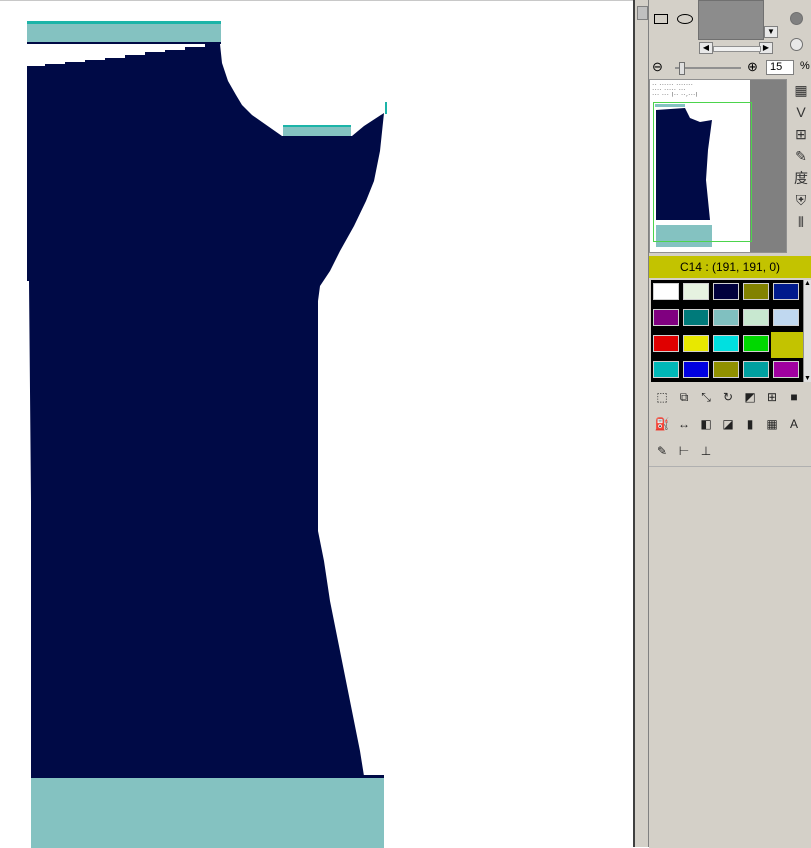 This screenshot has height=848, width=811. I want to click on arrow-right-icon: ▶, so click(766, 47).